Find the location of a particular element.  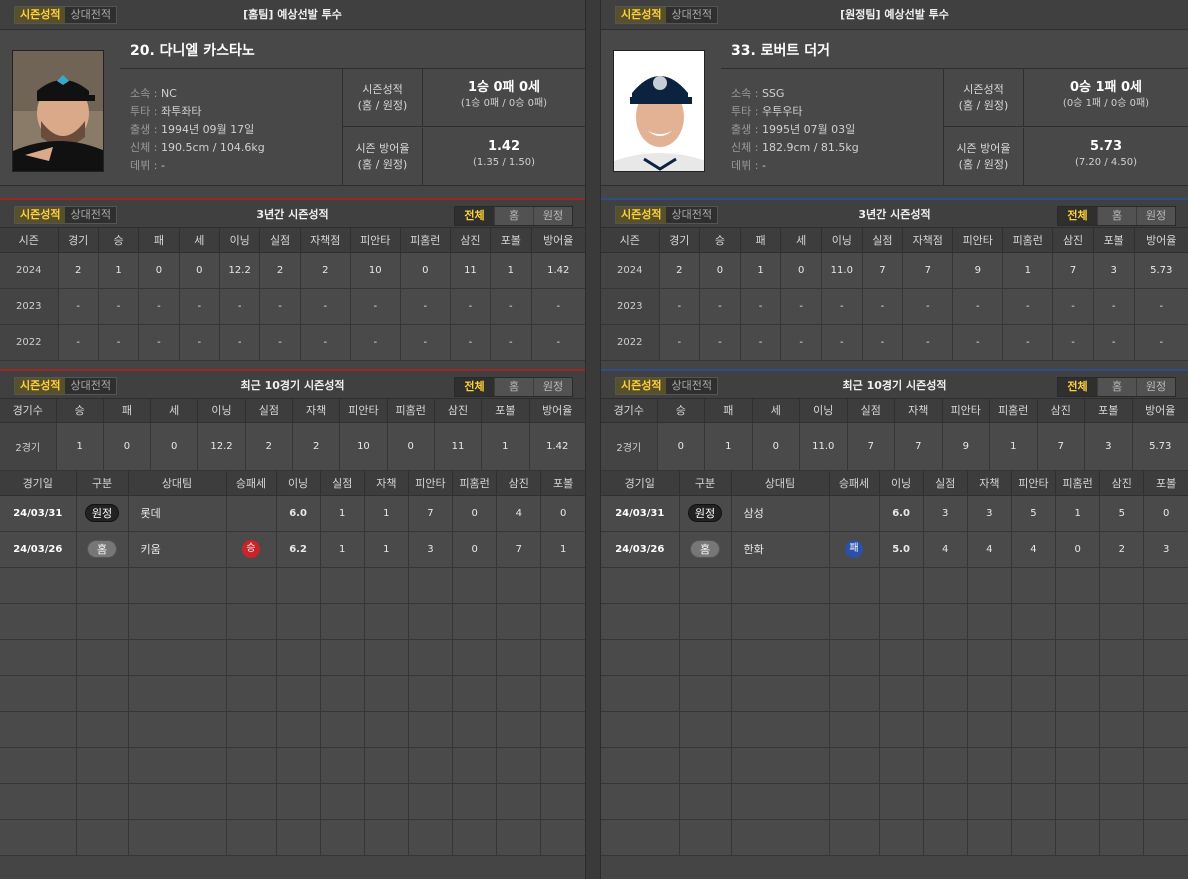

table-cell: 2경기 is located at coordinates (28, 446).